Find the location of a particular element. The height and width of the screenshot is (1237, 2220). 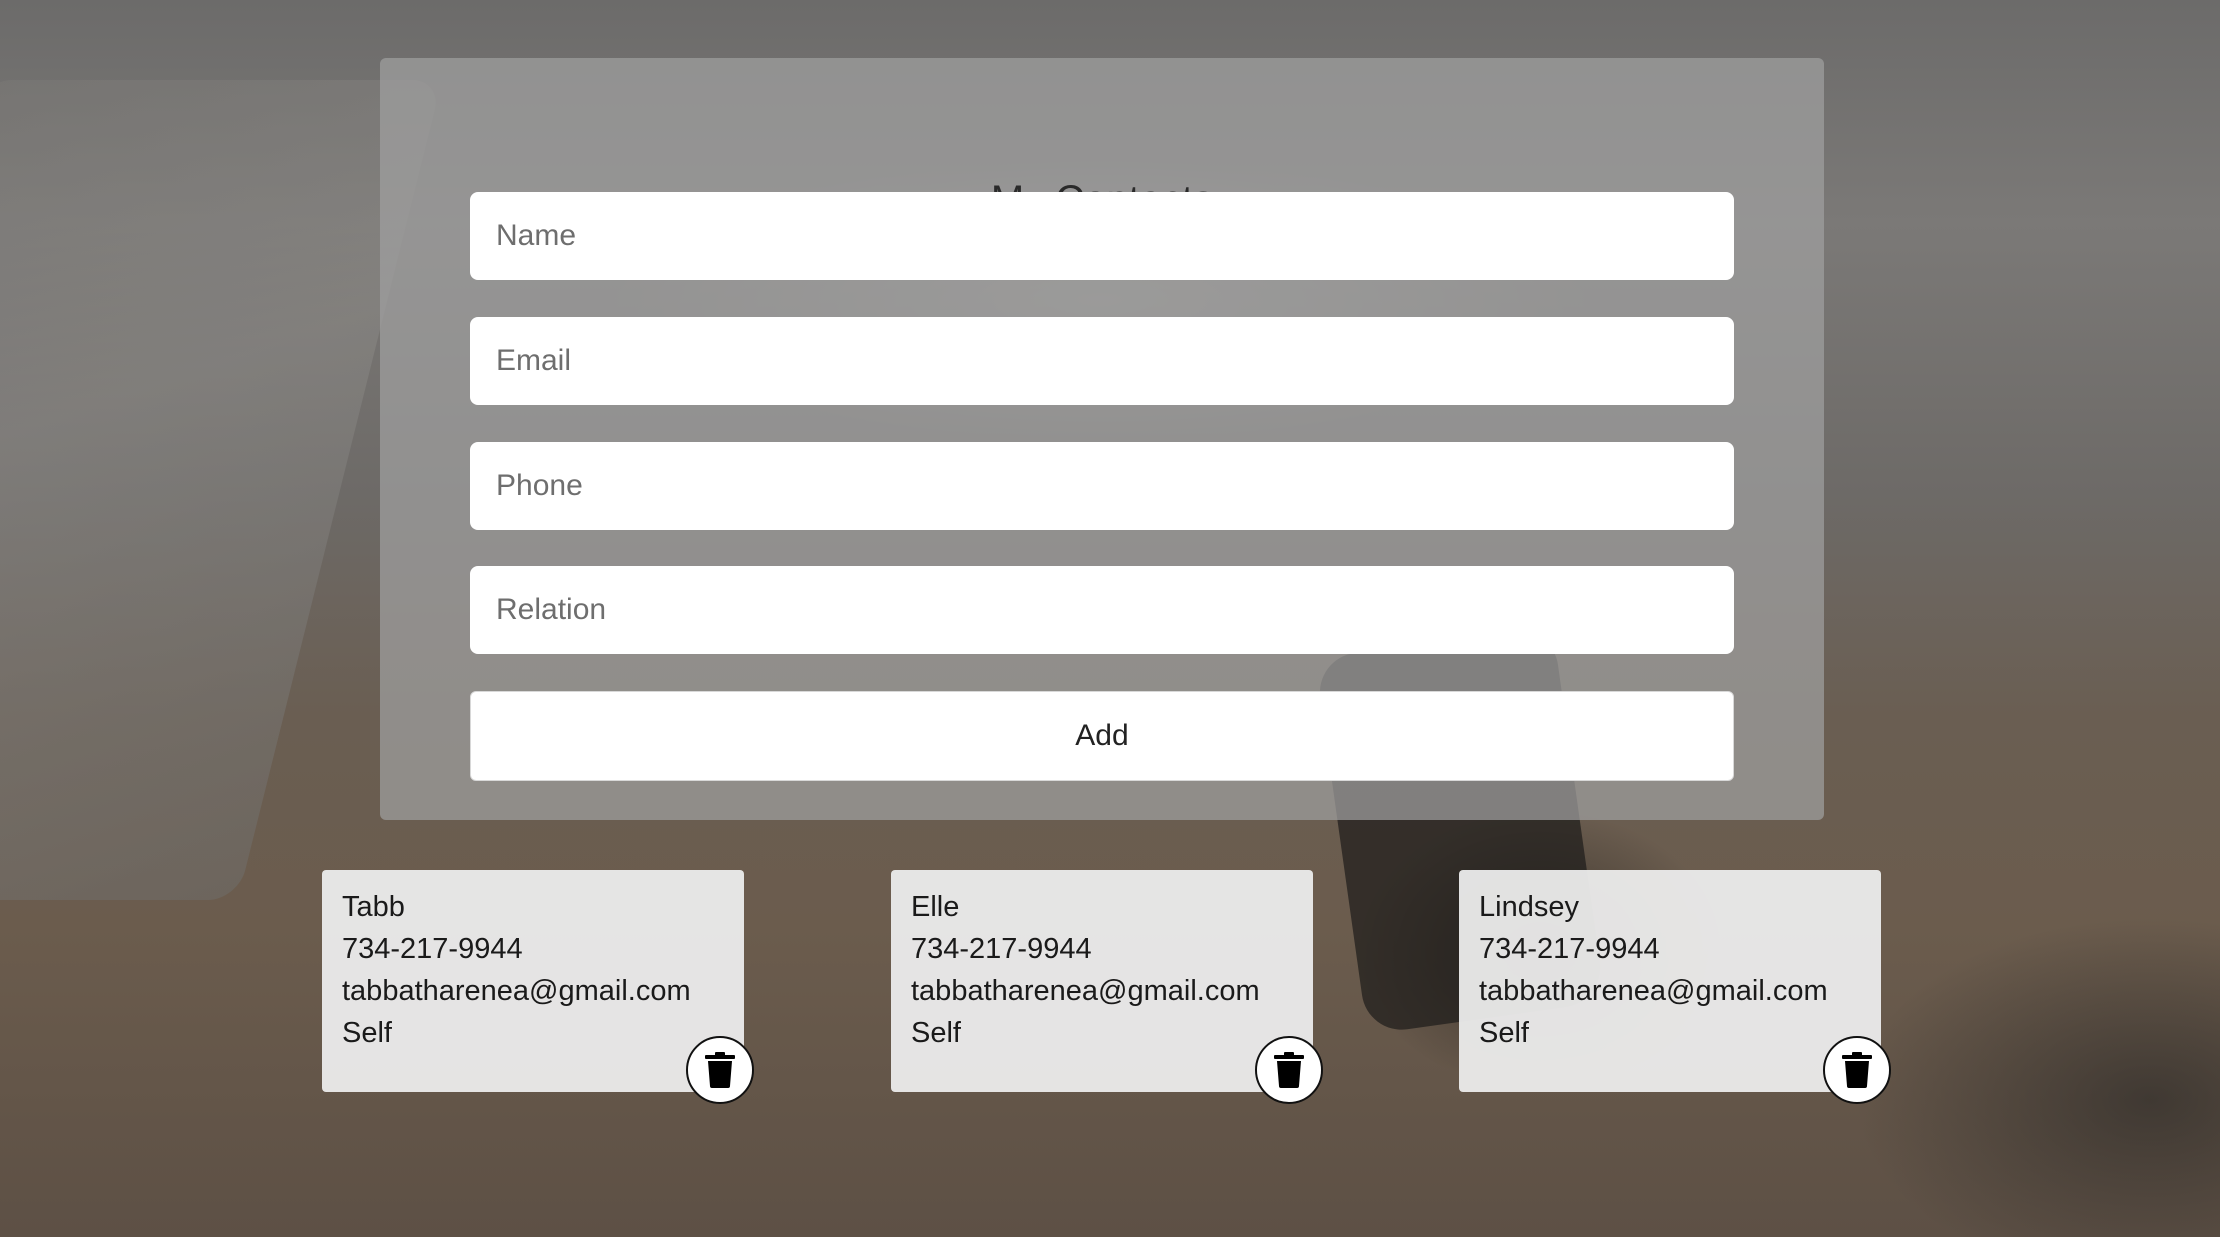

email-input is located at coordinates (1102, 361).